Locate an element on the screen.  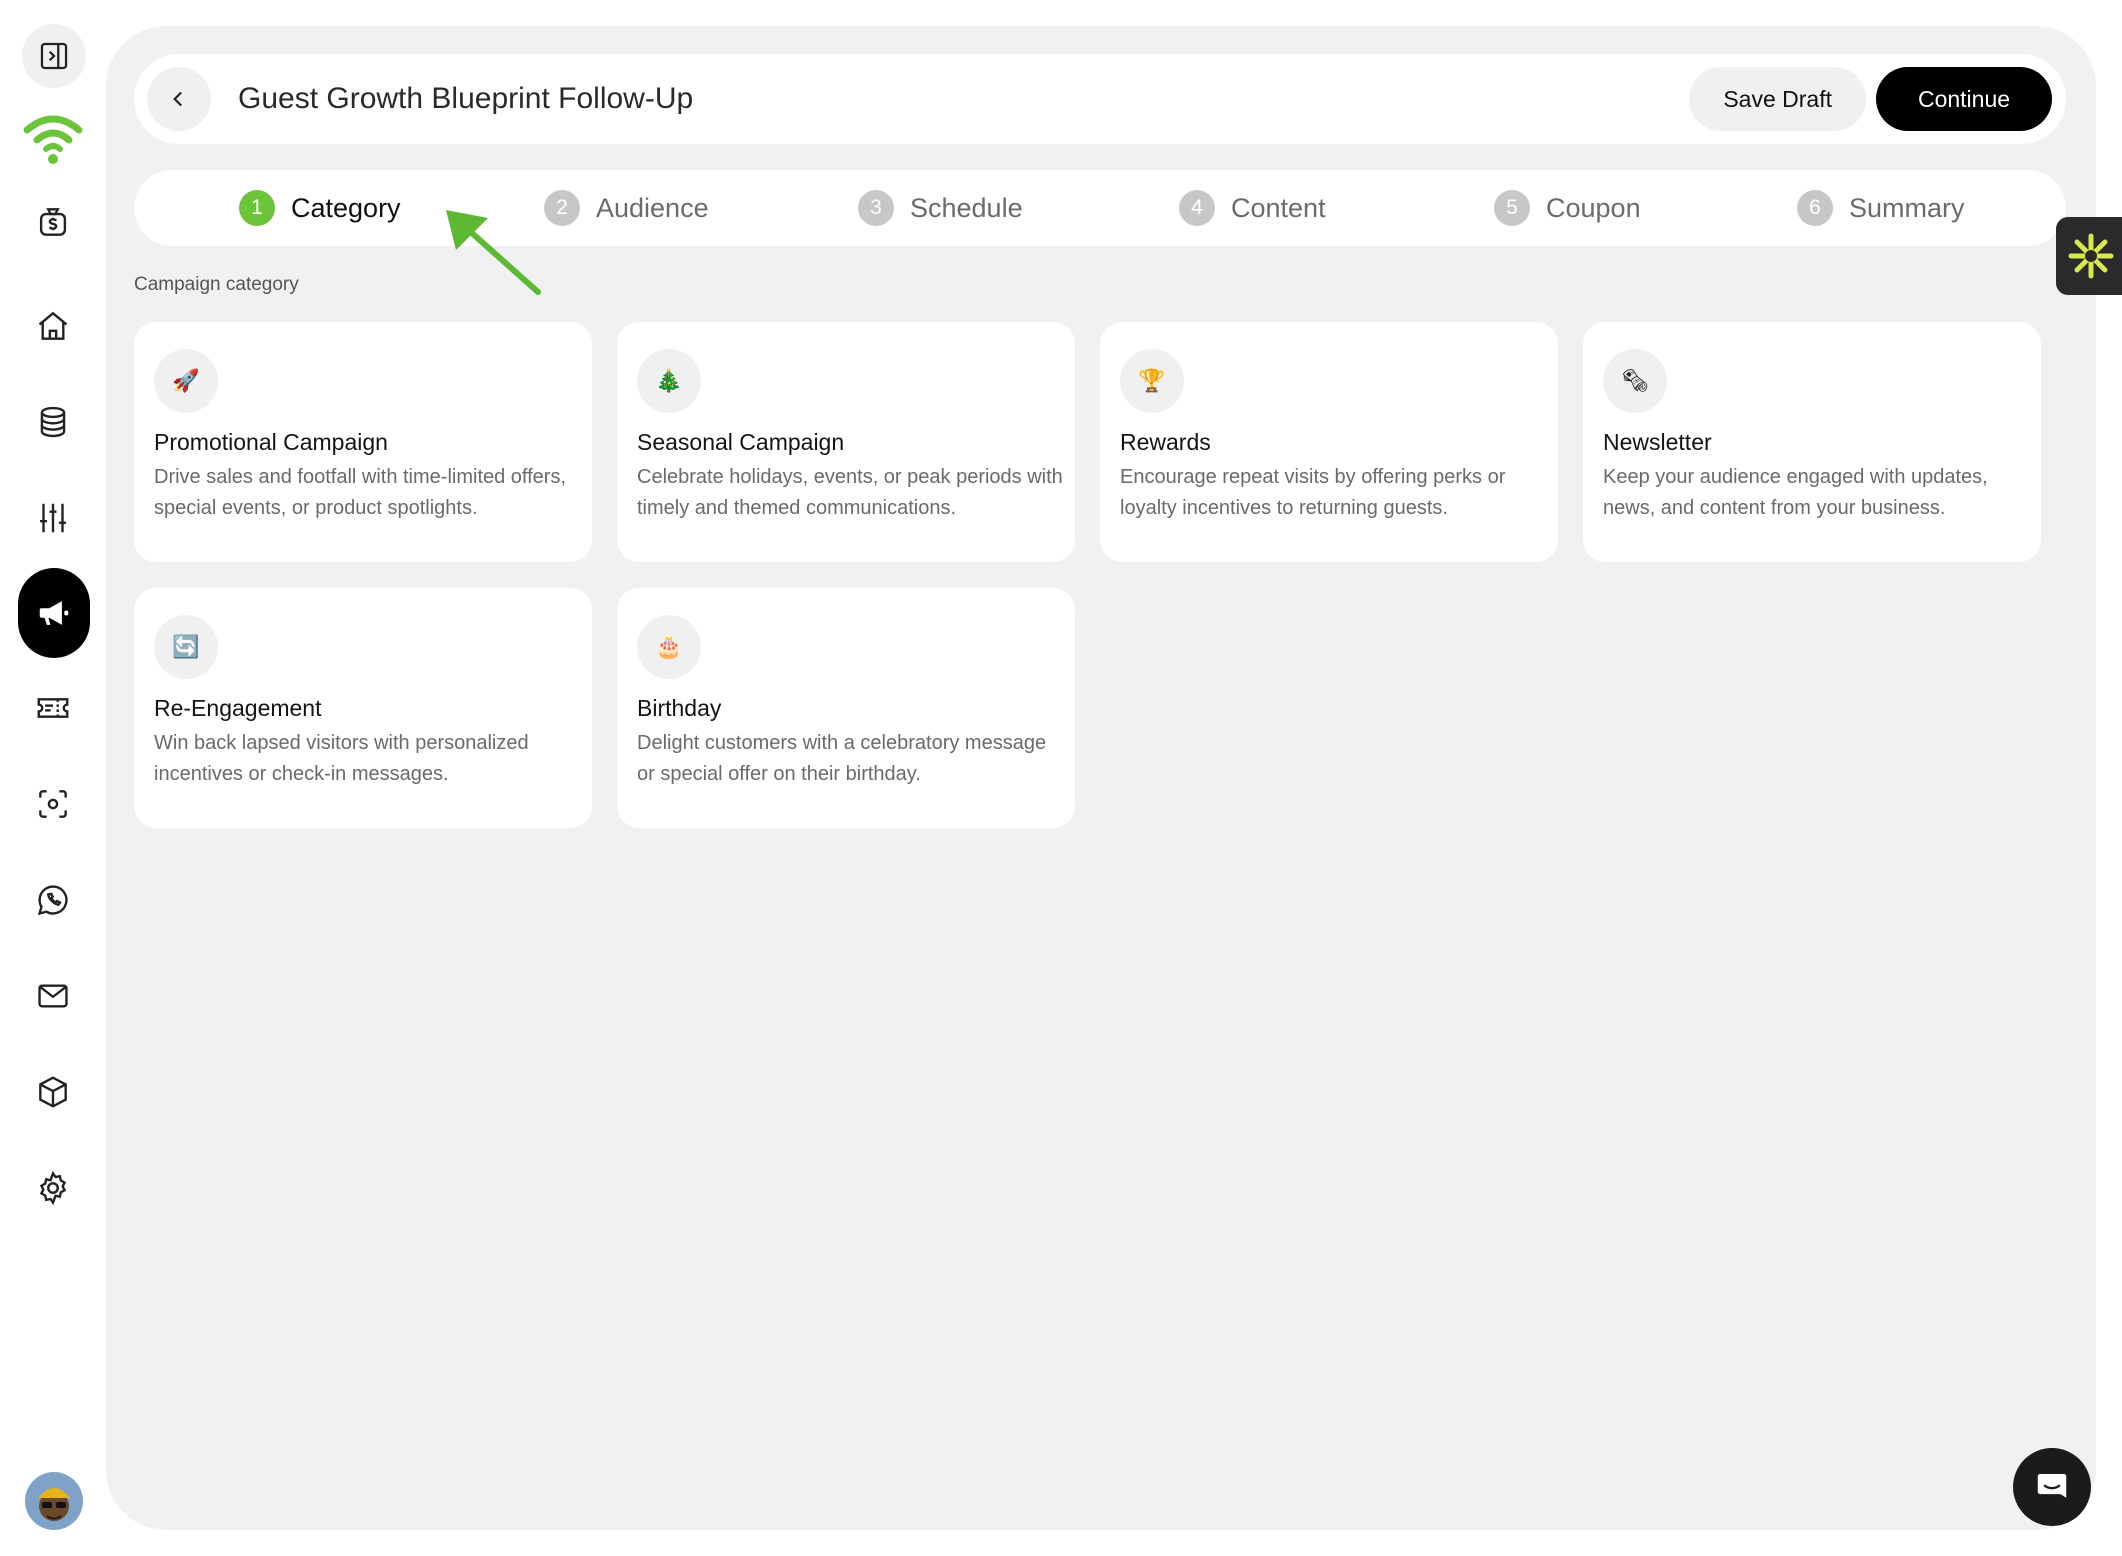
avatar is located at coordinates (54, 1501).